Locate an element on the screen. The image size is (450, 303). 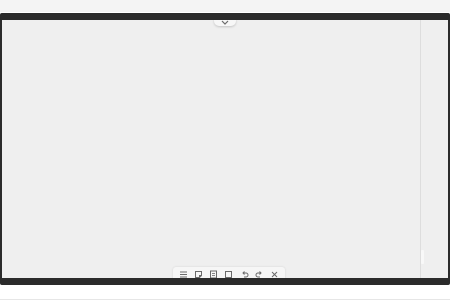
bottom-divider is located at coordinates (225, 299).